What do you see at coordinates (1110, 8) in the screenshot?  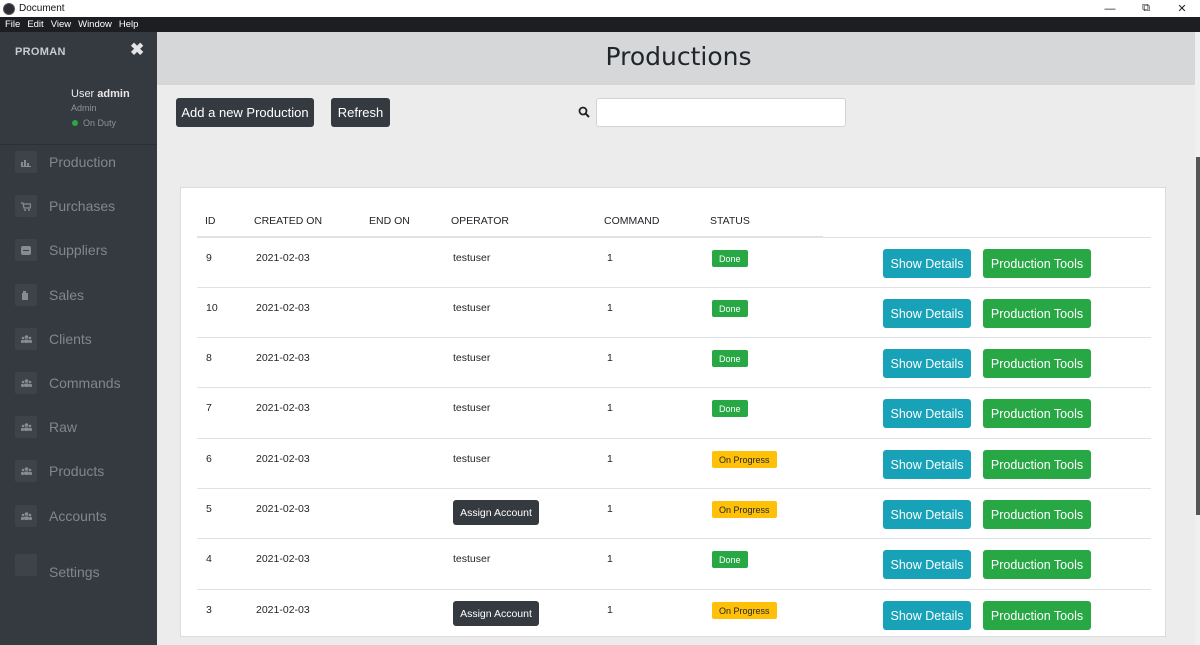 I see `minimize-icon: —` at bounding box center [1110, 8].